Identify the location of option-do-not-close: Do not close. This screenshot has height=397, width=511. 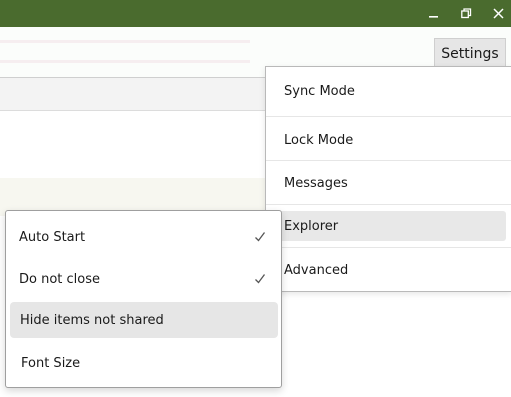
(143, 279).